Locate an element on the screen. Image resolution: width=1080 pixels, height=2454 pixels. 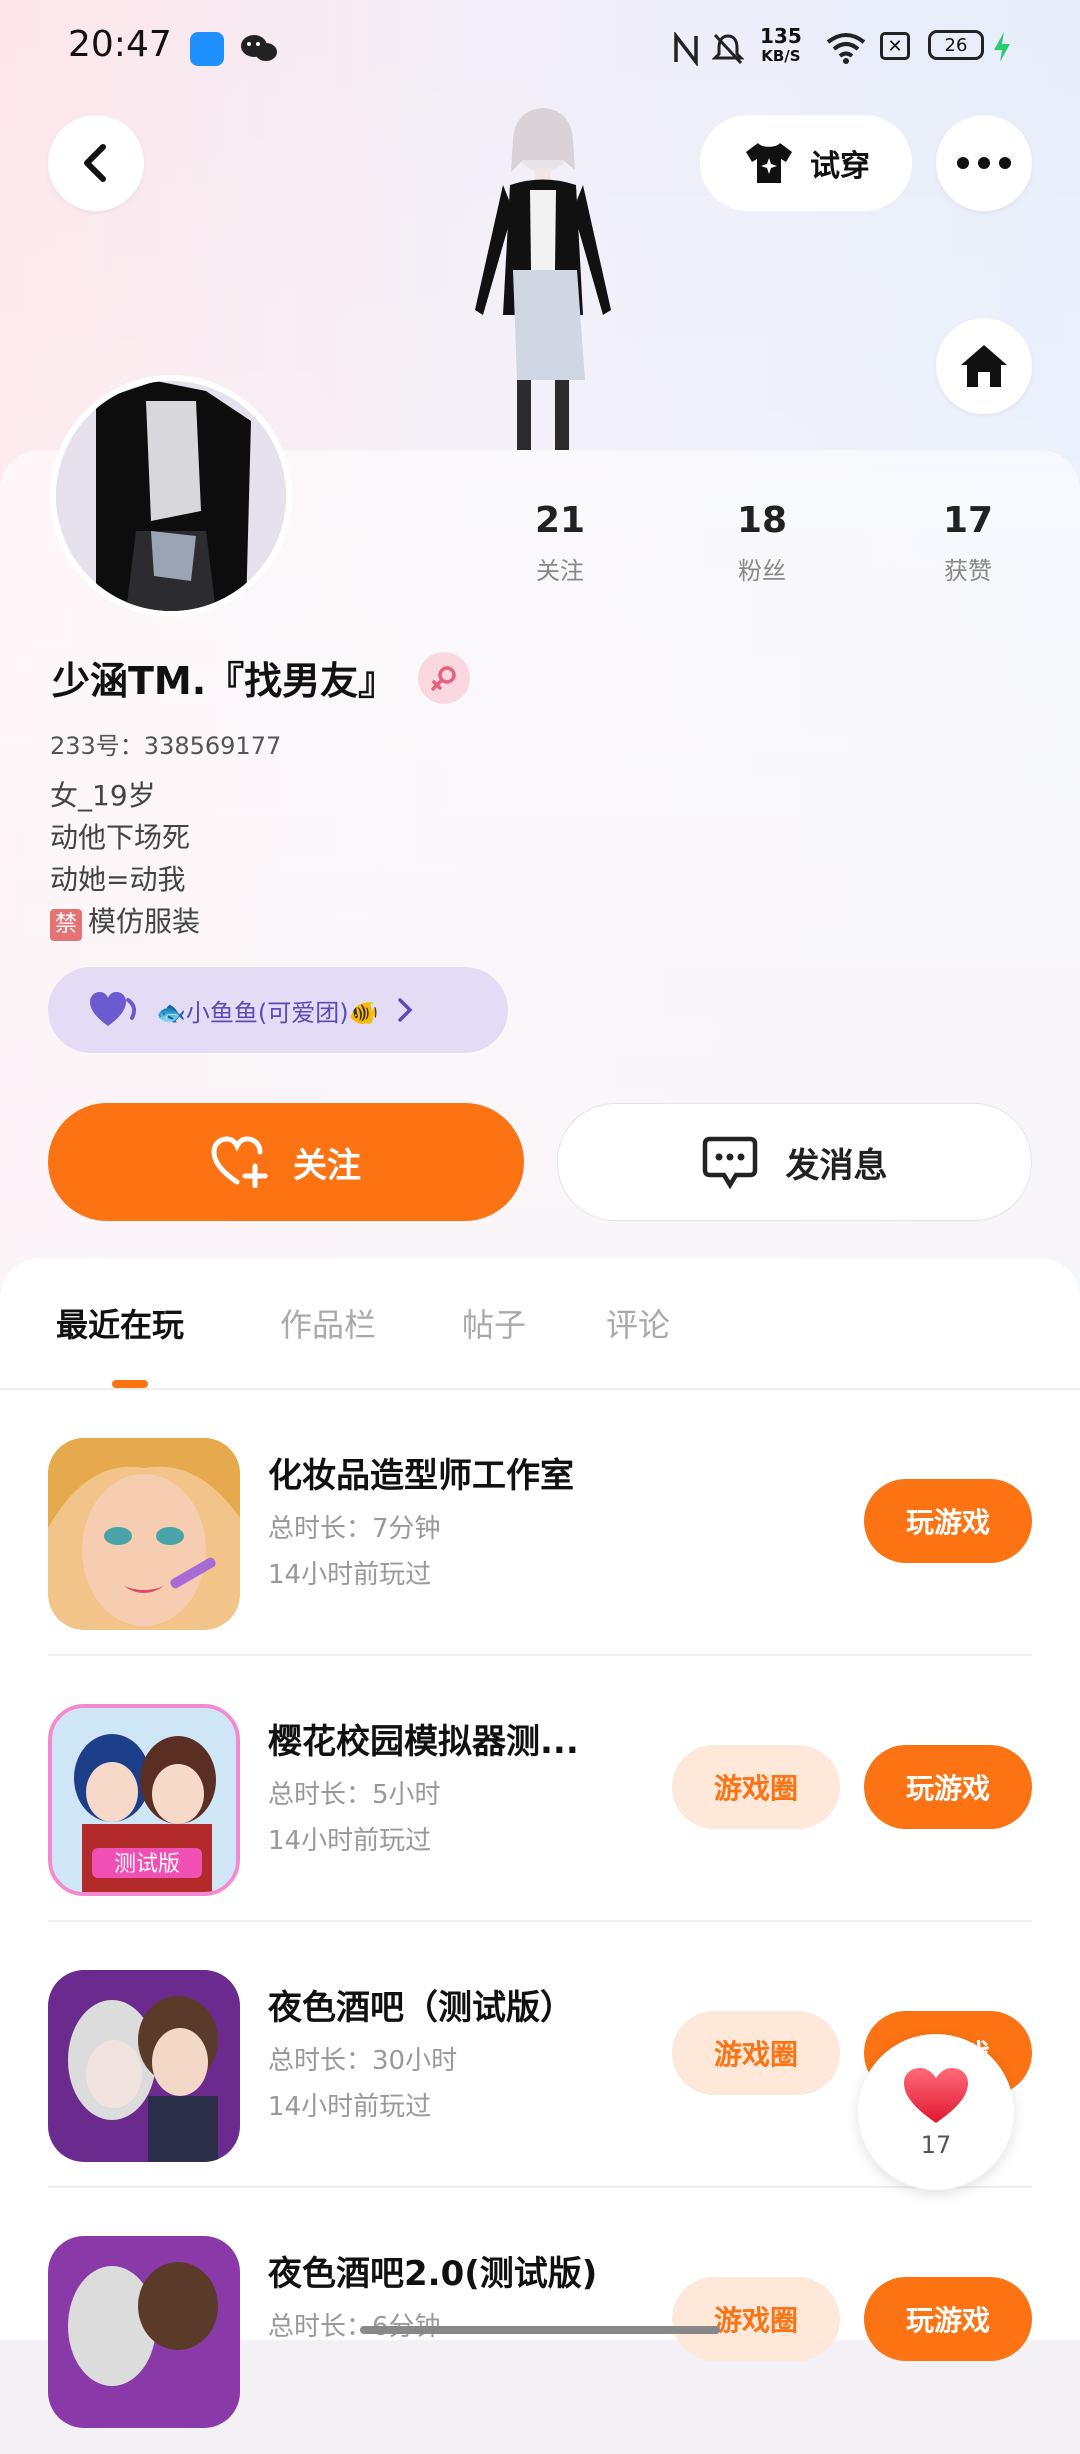
stat-following: 21 关注 is located at coordinates (560, 543).